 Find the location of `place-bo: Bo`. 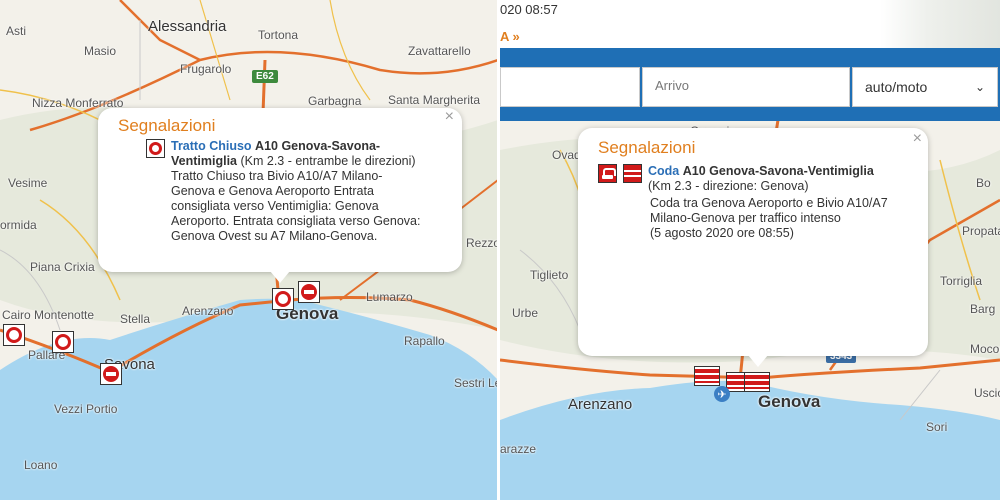

place-bo: Bo is located at coordinates (983, 183).